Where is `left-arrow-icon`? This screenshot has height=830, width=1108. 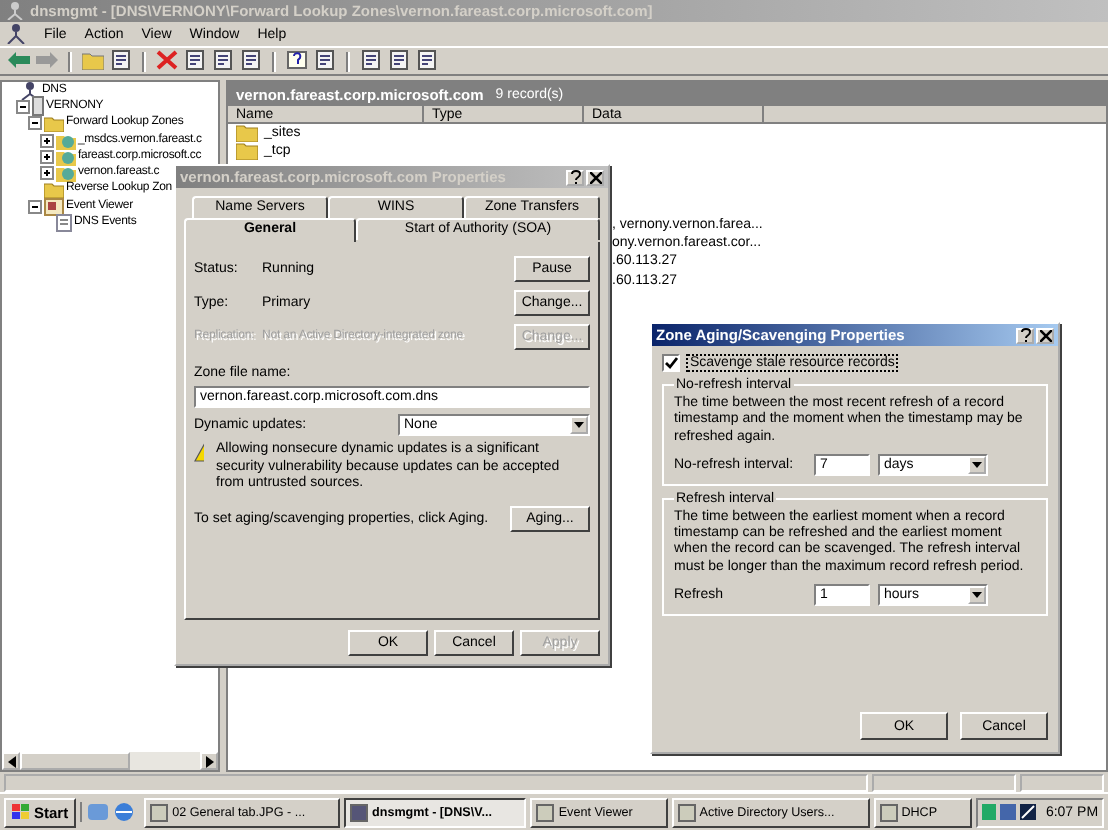
left-arrow-icon is located at coordinates (11, 761).